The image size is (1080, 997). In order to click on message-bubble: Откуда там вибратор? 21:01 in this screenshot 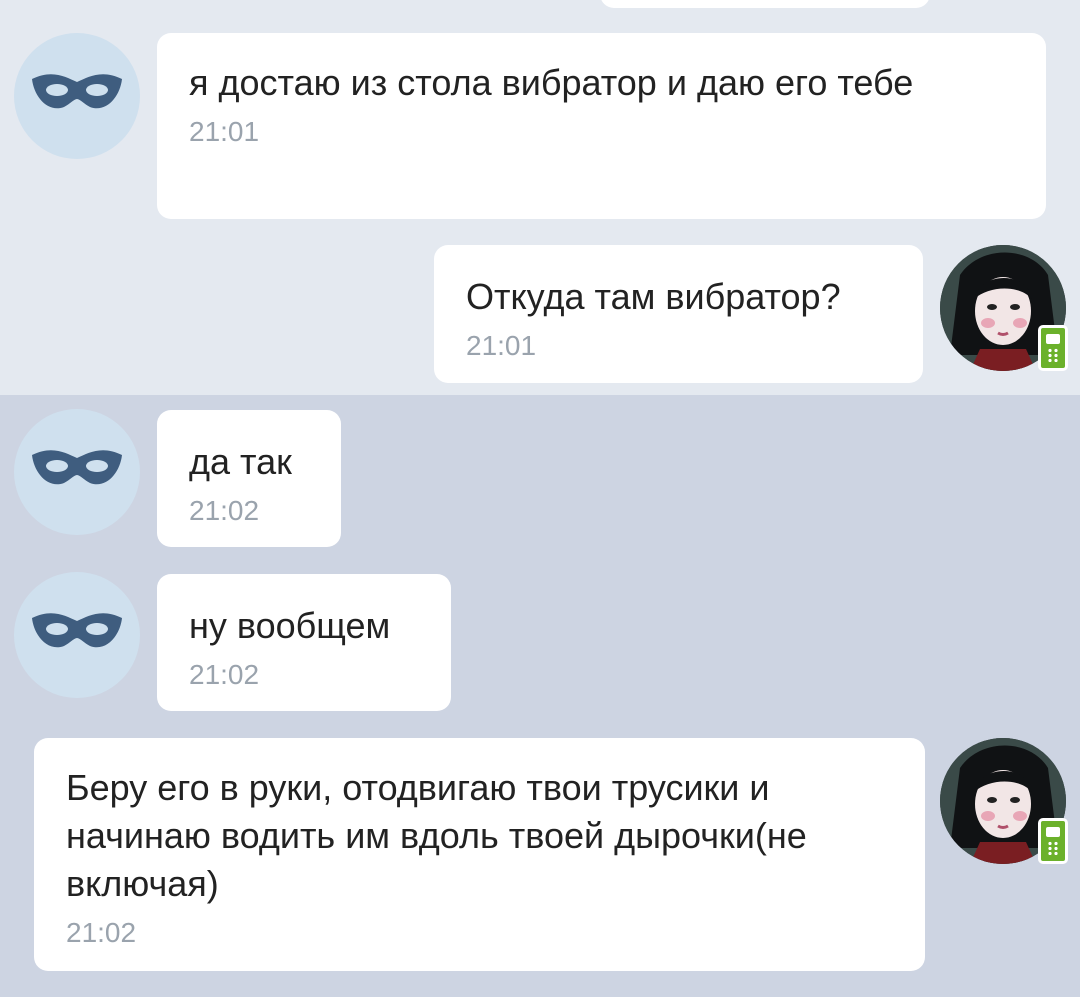, I will do `click(678, 314)`.